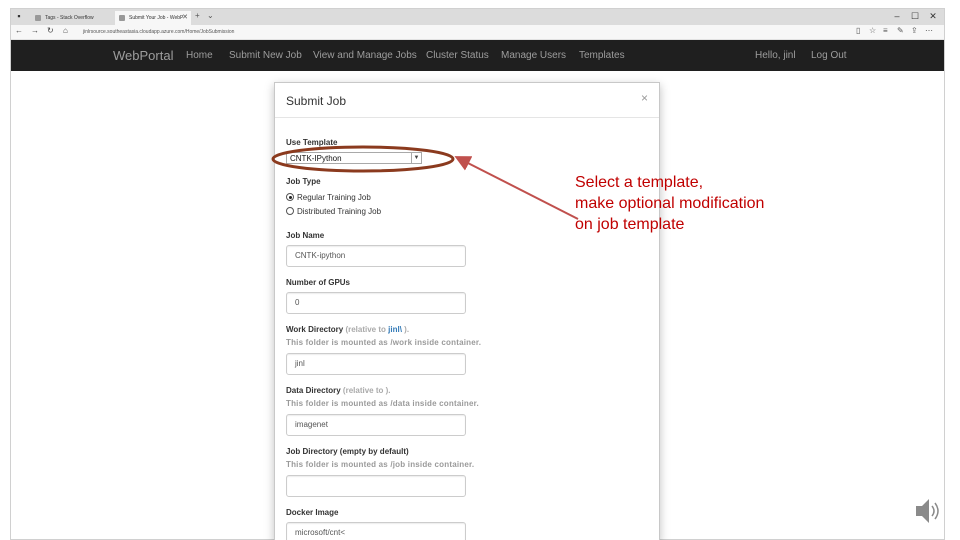 This screenshot has height=540, width=960. I want to click on annotation-arrow, so click(516, 188).